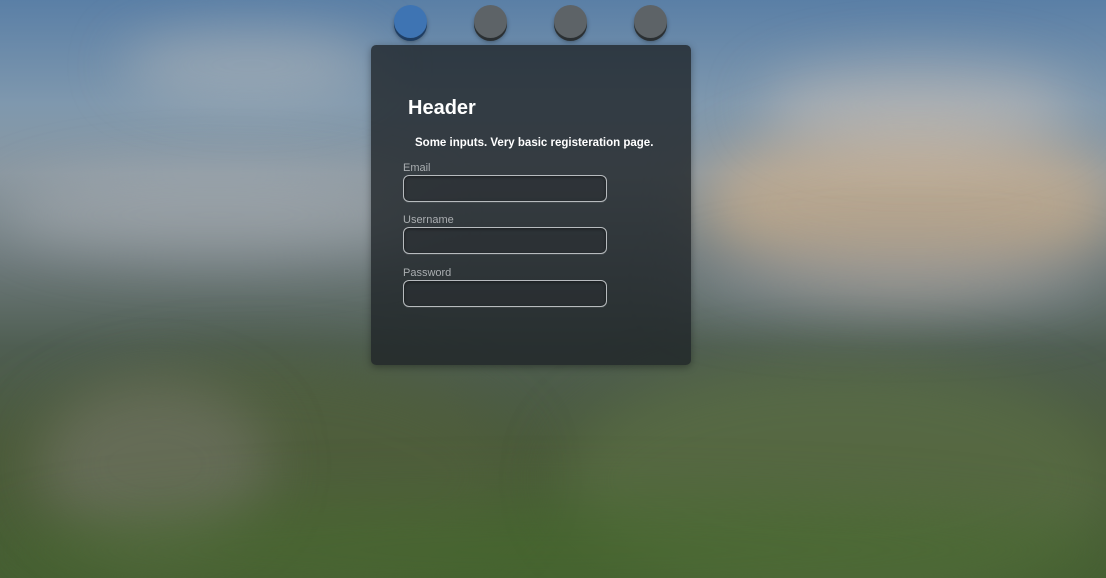 Image resolution: width=1106 pixels, height=578 pixels. What do you see at coordinates (570, 21) in the screenshot?
I see `step-3-dot` at bounding box center [570, 21].